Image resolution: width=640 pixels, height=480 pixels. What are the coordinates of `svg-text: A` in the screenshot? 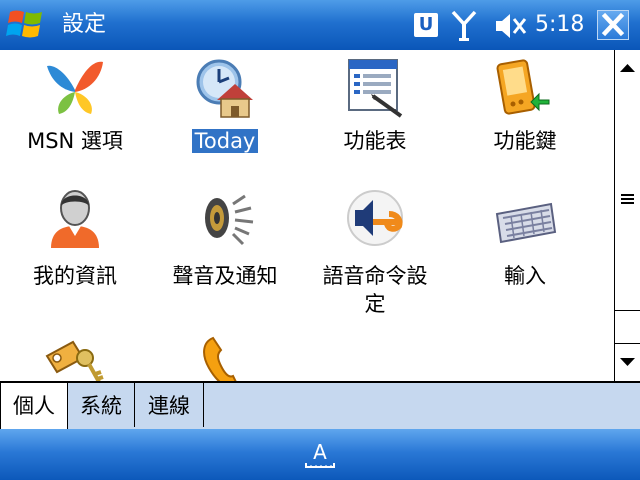 It's located at (320, 452).